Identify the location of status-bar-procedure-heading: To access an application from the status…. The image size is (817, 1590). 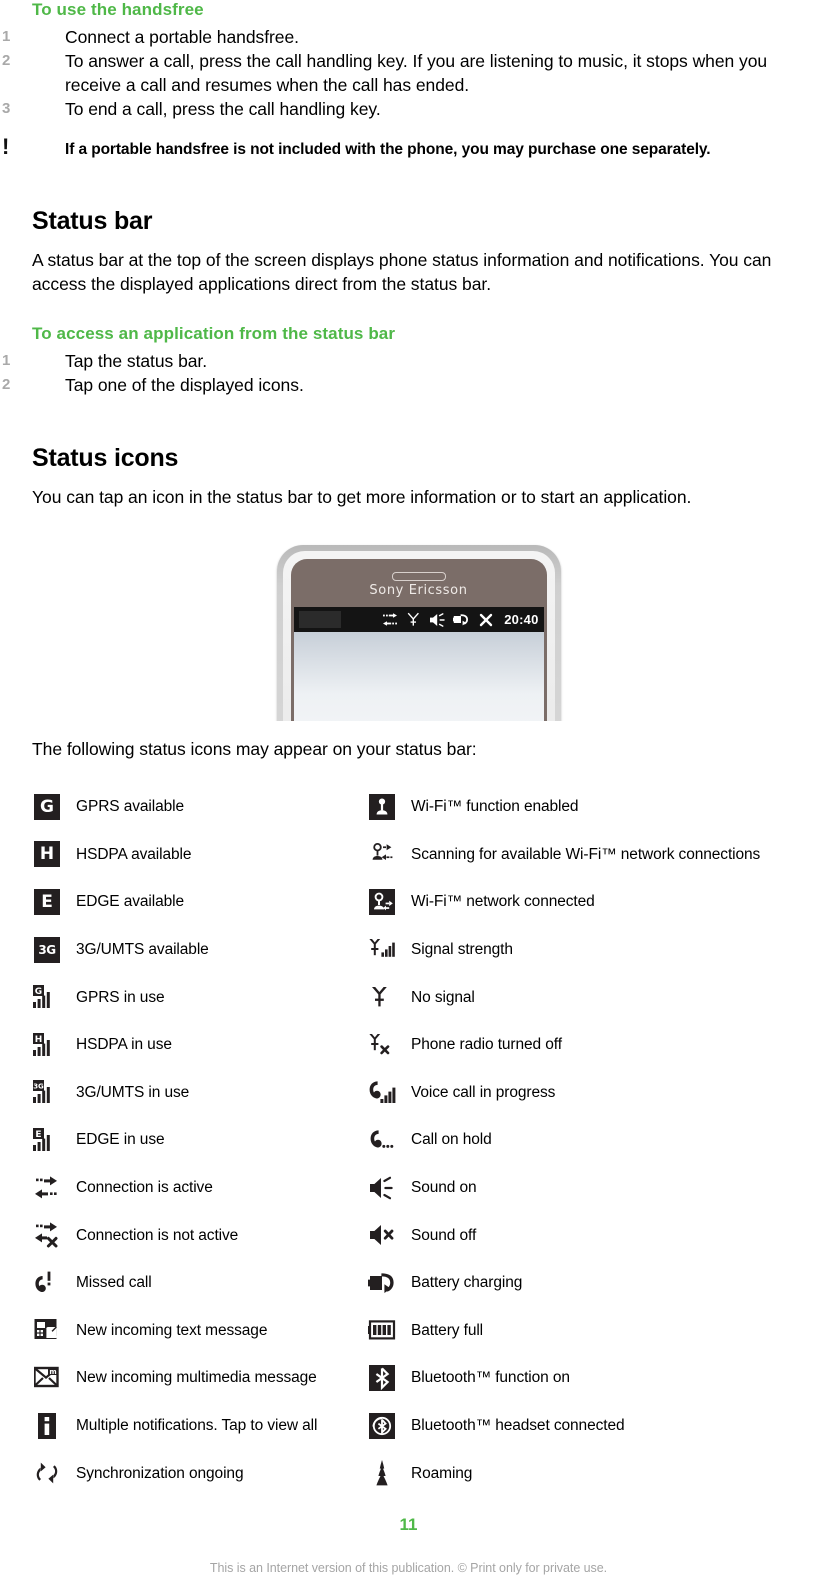
(214, 333).